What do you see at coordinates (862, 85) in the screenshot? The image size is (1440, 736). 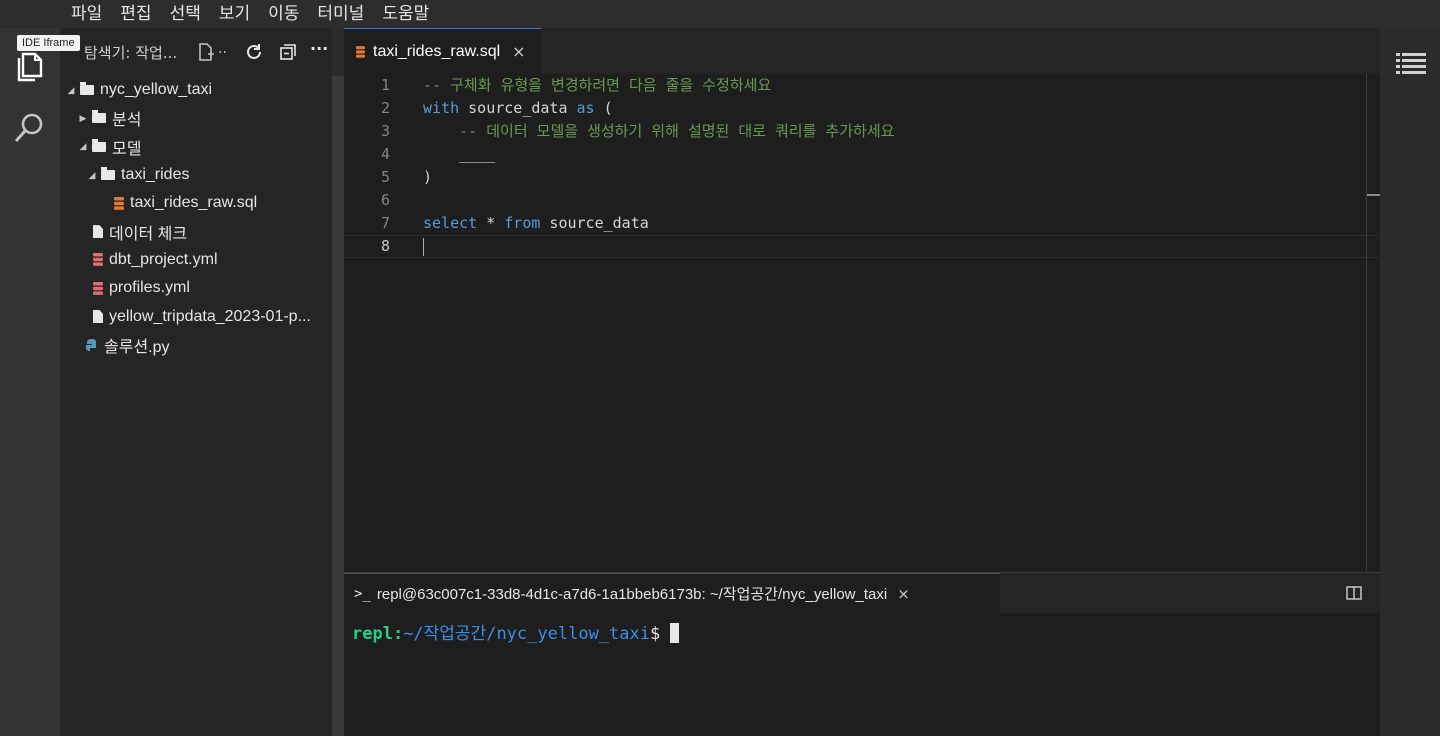 I see `code-line-1: 1 -- 구체화 유형을 변경하려면 다음 줄을 수정하세요` at bounding box center [862, 85].